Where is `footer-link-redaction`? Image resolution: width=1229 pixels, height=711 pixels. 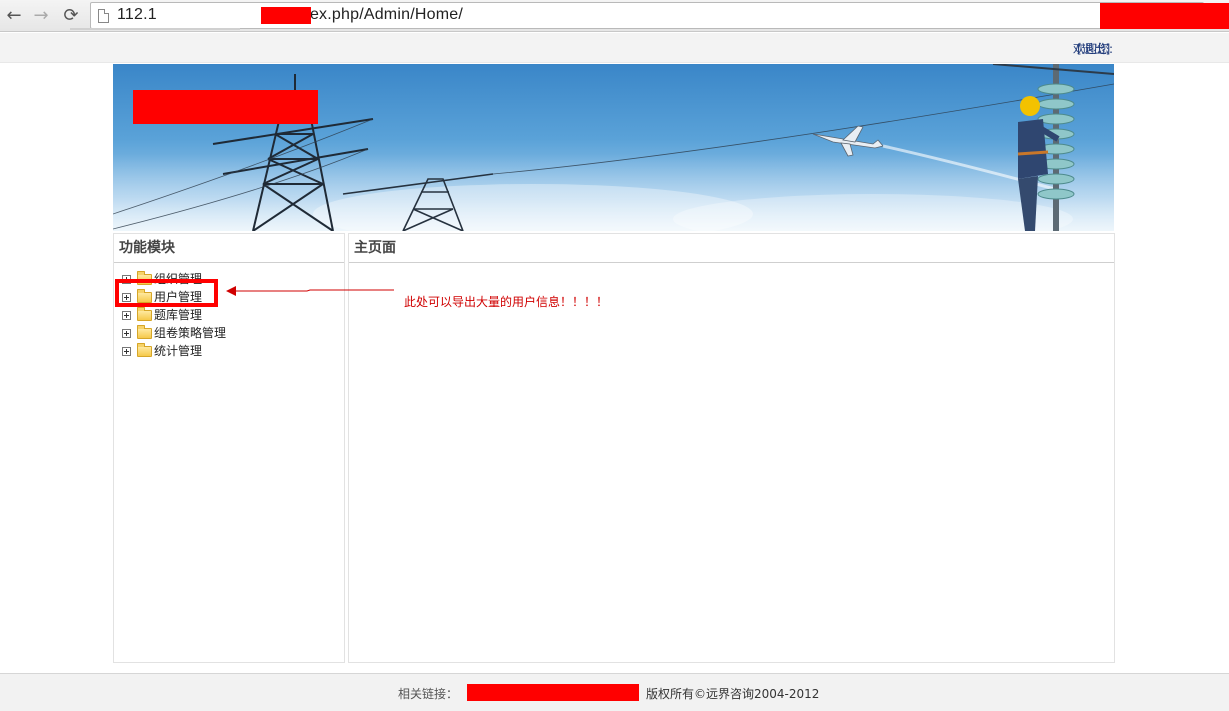
footer-link-redaction is located at coordinates (553, 692).